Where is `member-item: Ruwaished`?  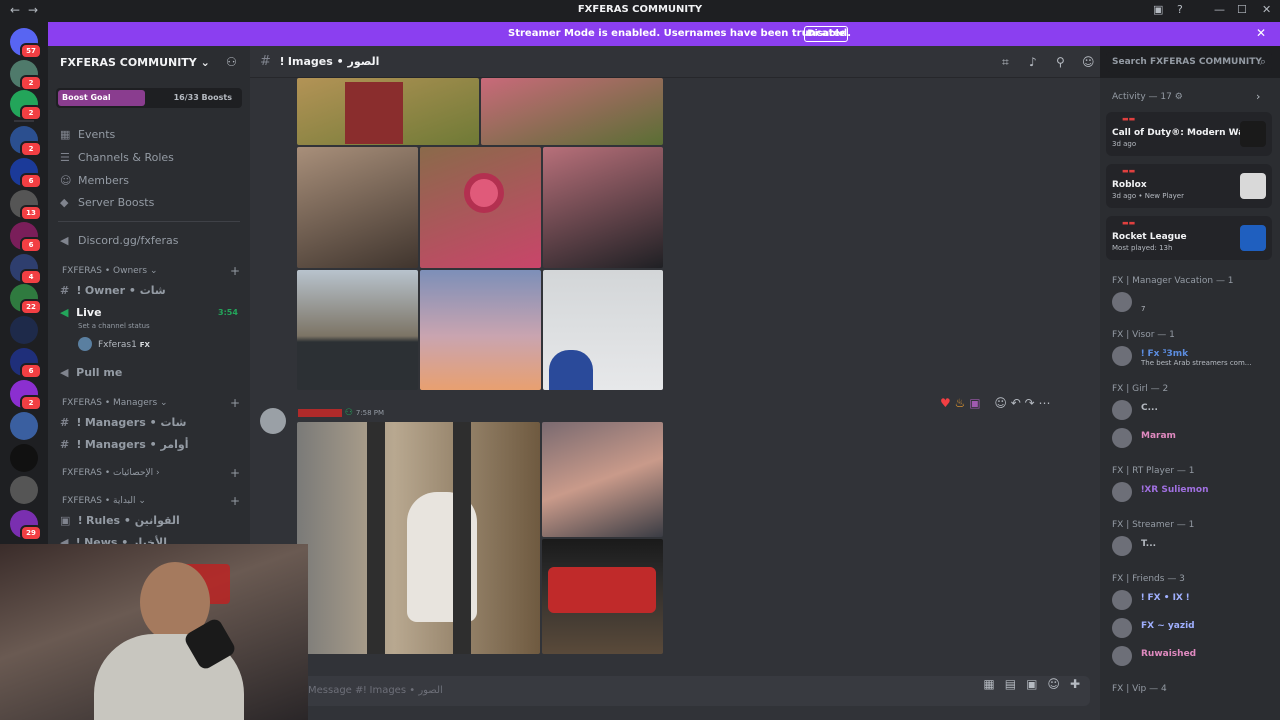 member-item: Ruwaished is located at coordinates (1192, 658).